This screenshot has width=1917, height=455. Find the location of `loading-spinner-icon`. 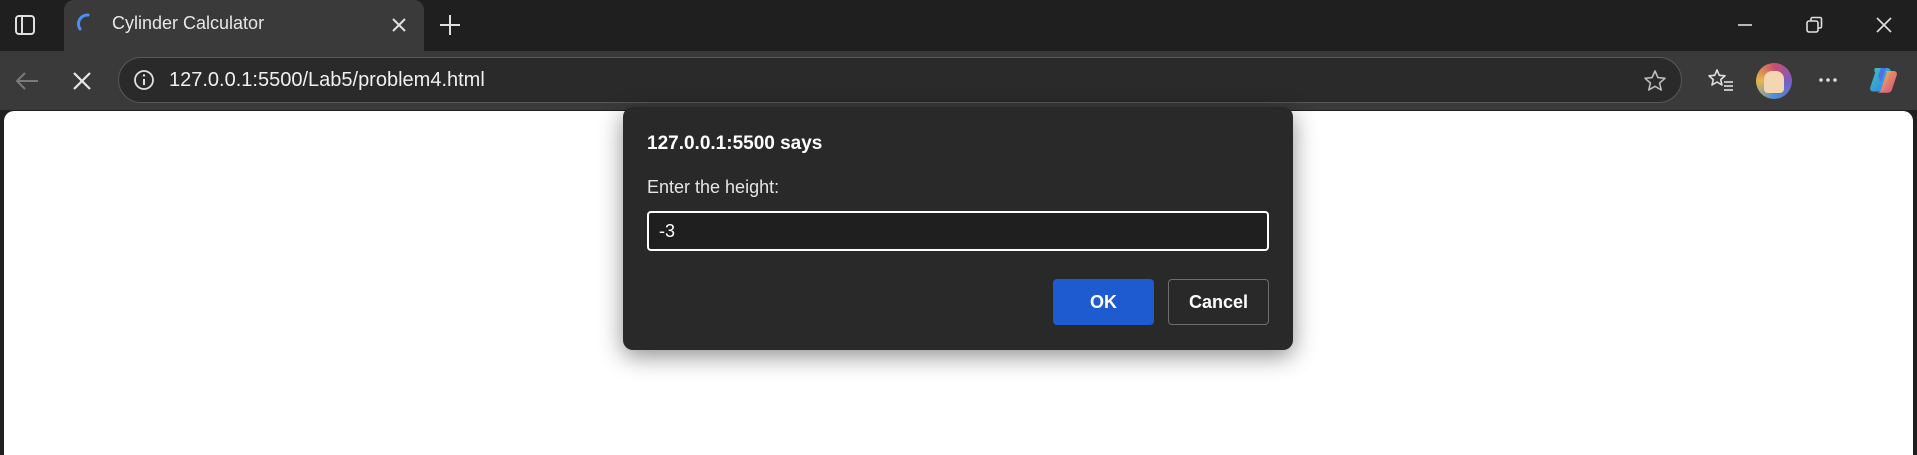

loading-spinner-icon is located at coordinates (86, 23).